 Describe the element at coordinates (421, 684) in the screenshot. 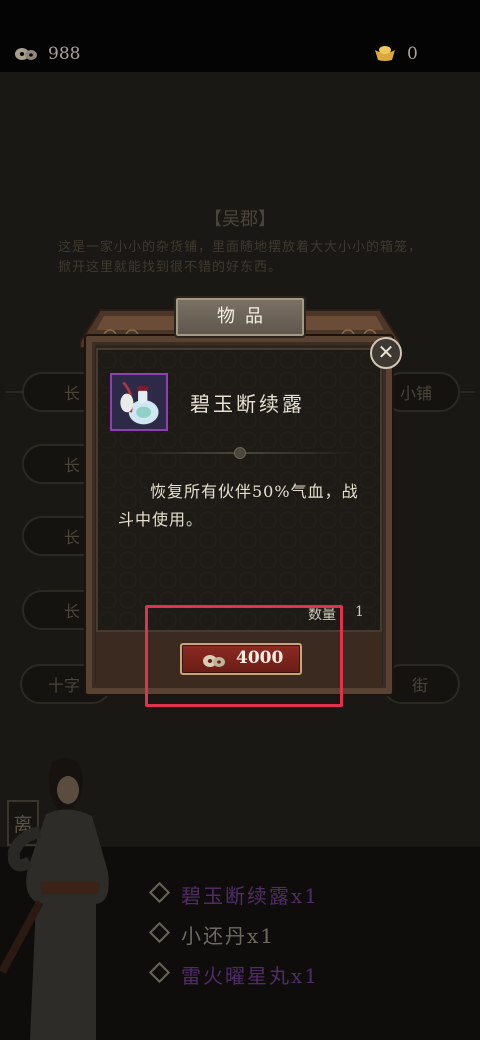

I see `location-button-street: 街` at that location.